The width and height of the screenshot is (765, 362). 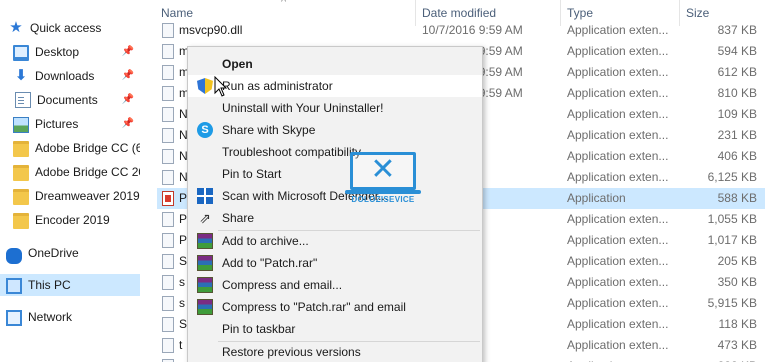 I want to click on nav-item-label: Encoder 2019, so click(x=72, y=220).